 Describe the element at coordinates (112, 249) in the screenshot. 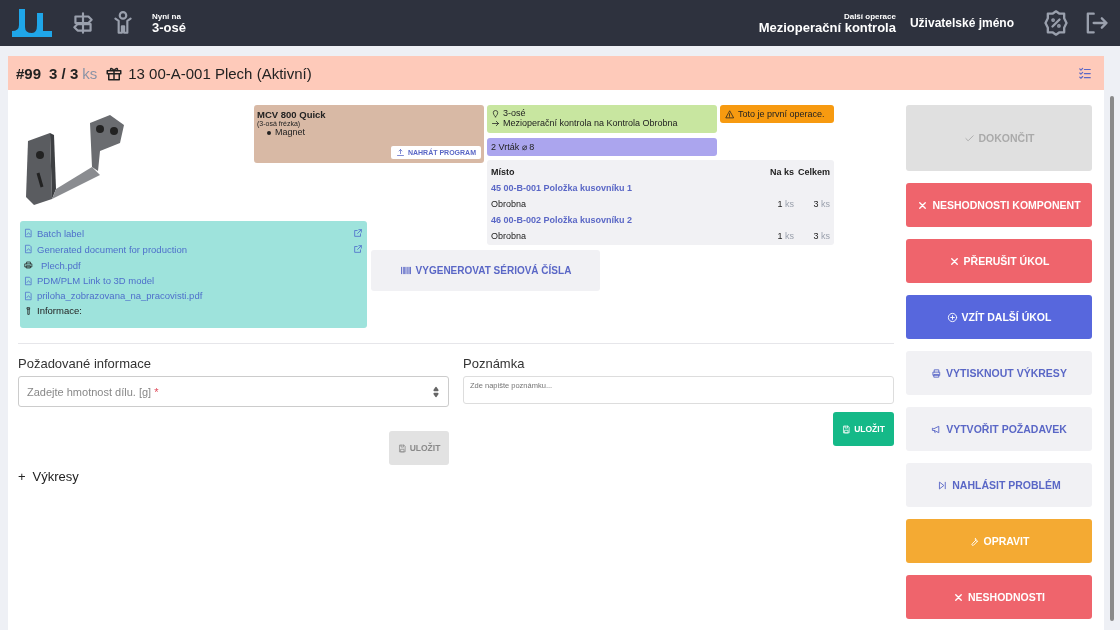

I see `document-link: Generated document for production` at that location.